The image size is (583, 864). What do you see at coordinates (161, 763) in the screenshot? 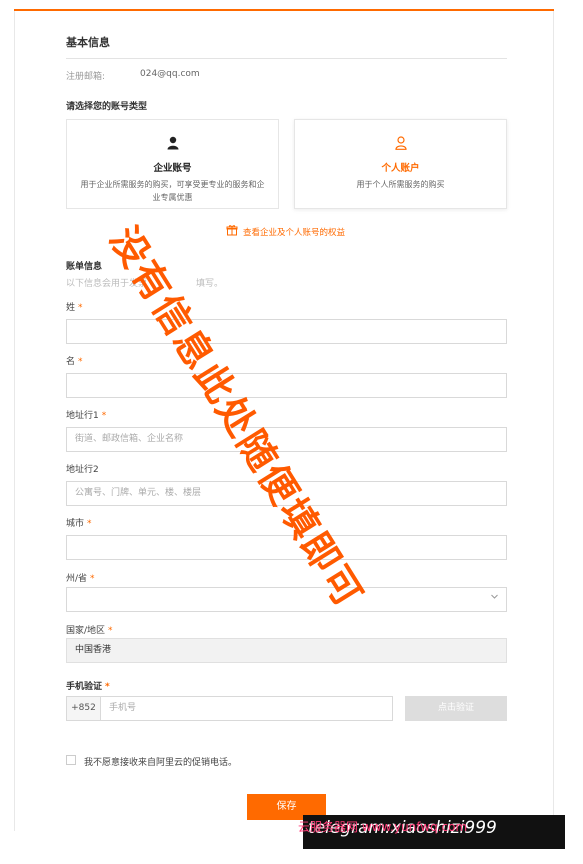
I see `optout-label: 我不愿意接收来自阿里云的促销电话。` at bounding box center [161, 763].